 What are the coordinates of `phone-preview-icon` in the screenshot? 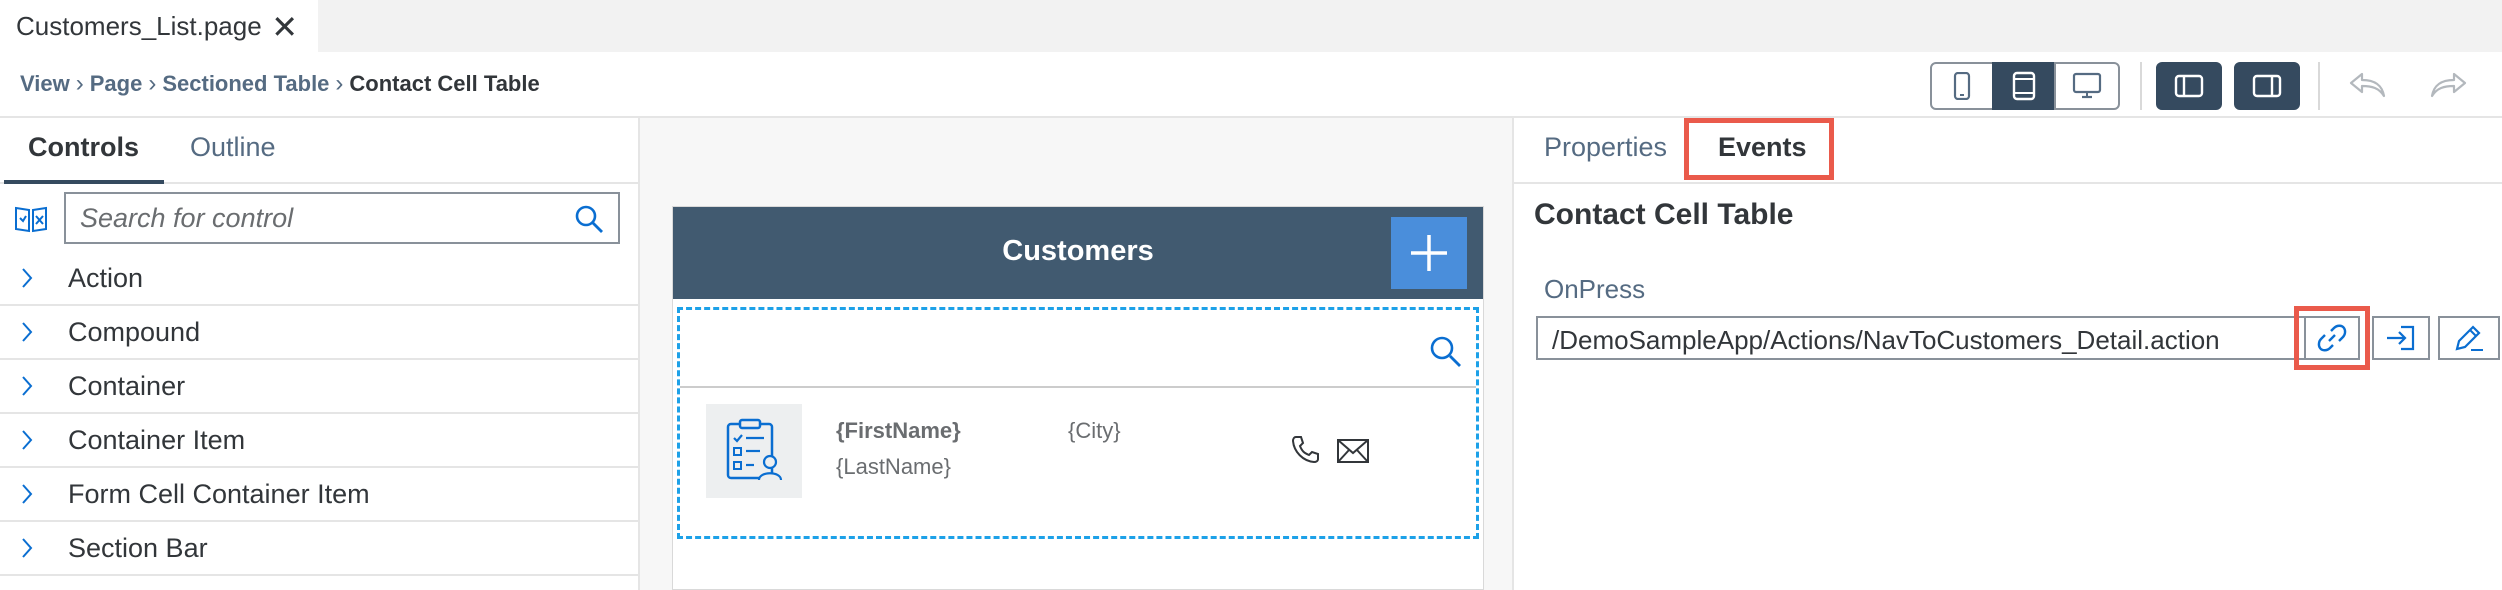 It's located at (1962, 86).